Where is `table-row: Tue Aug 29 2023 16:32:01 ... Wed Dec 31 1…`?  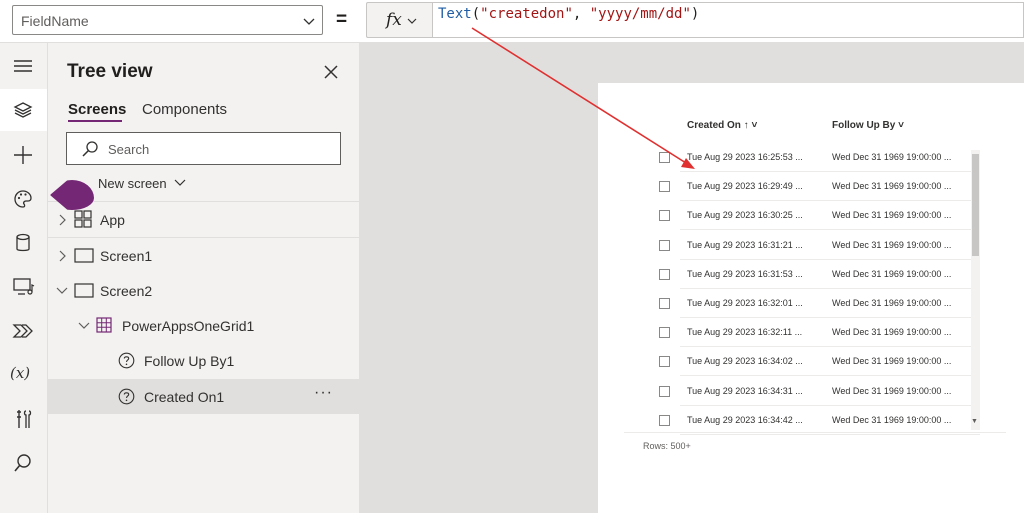 table-row: Tue Aug 29 2023 16:32:01 ... Wed Dec 31 1… is located at coordinates (804, 303).